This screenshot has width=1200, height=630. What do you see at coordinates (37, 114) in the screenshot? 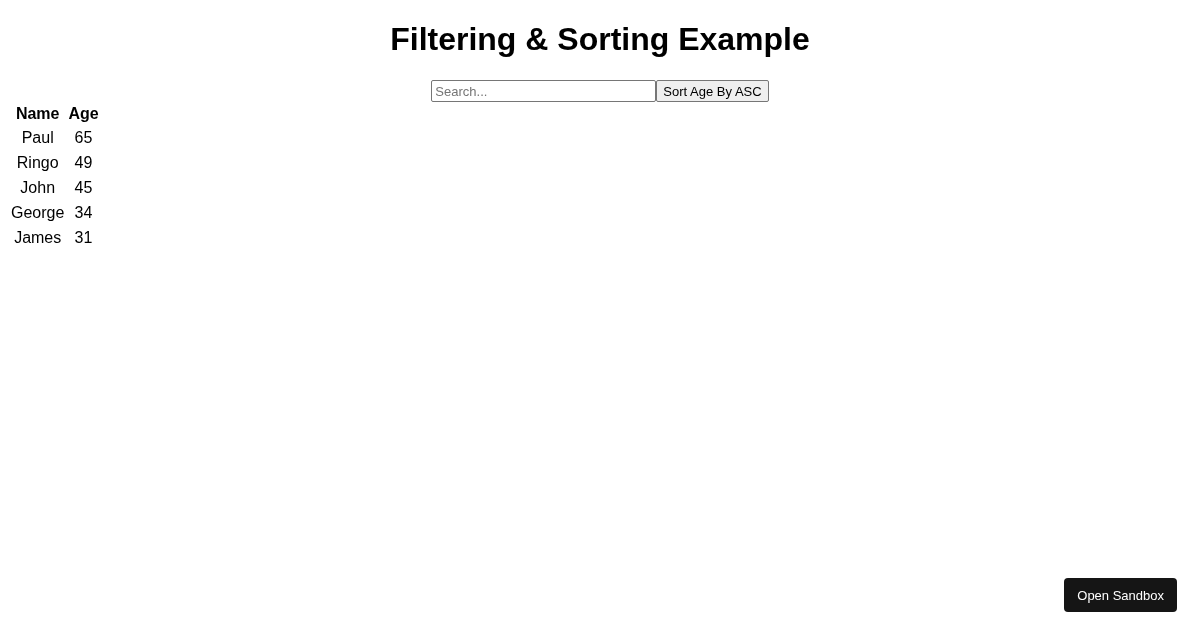
I see `column-header: Name` at bounding box center [37, 114].